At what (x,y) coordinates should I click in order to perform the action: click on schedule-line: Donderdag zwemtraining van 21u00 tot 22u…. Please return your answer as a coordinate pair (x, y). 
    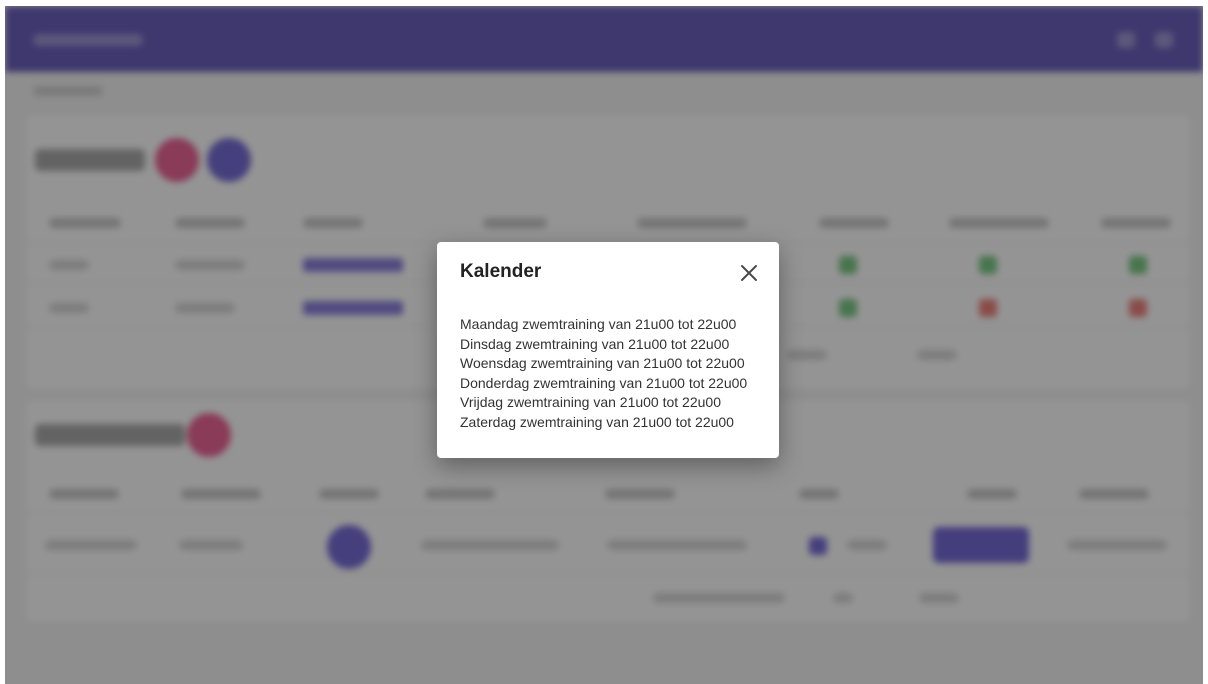
    Looking at the image, I should click on (604, 382).